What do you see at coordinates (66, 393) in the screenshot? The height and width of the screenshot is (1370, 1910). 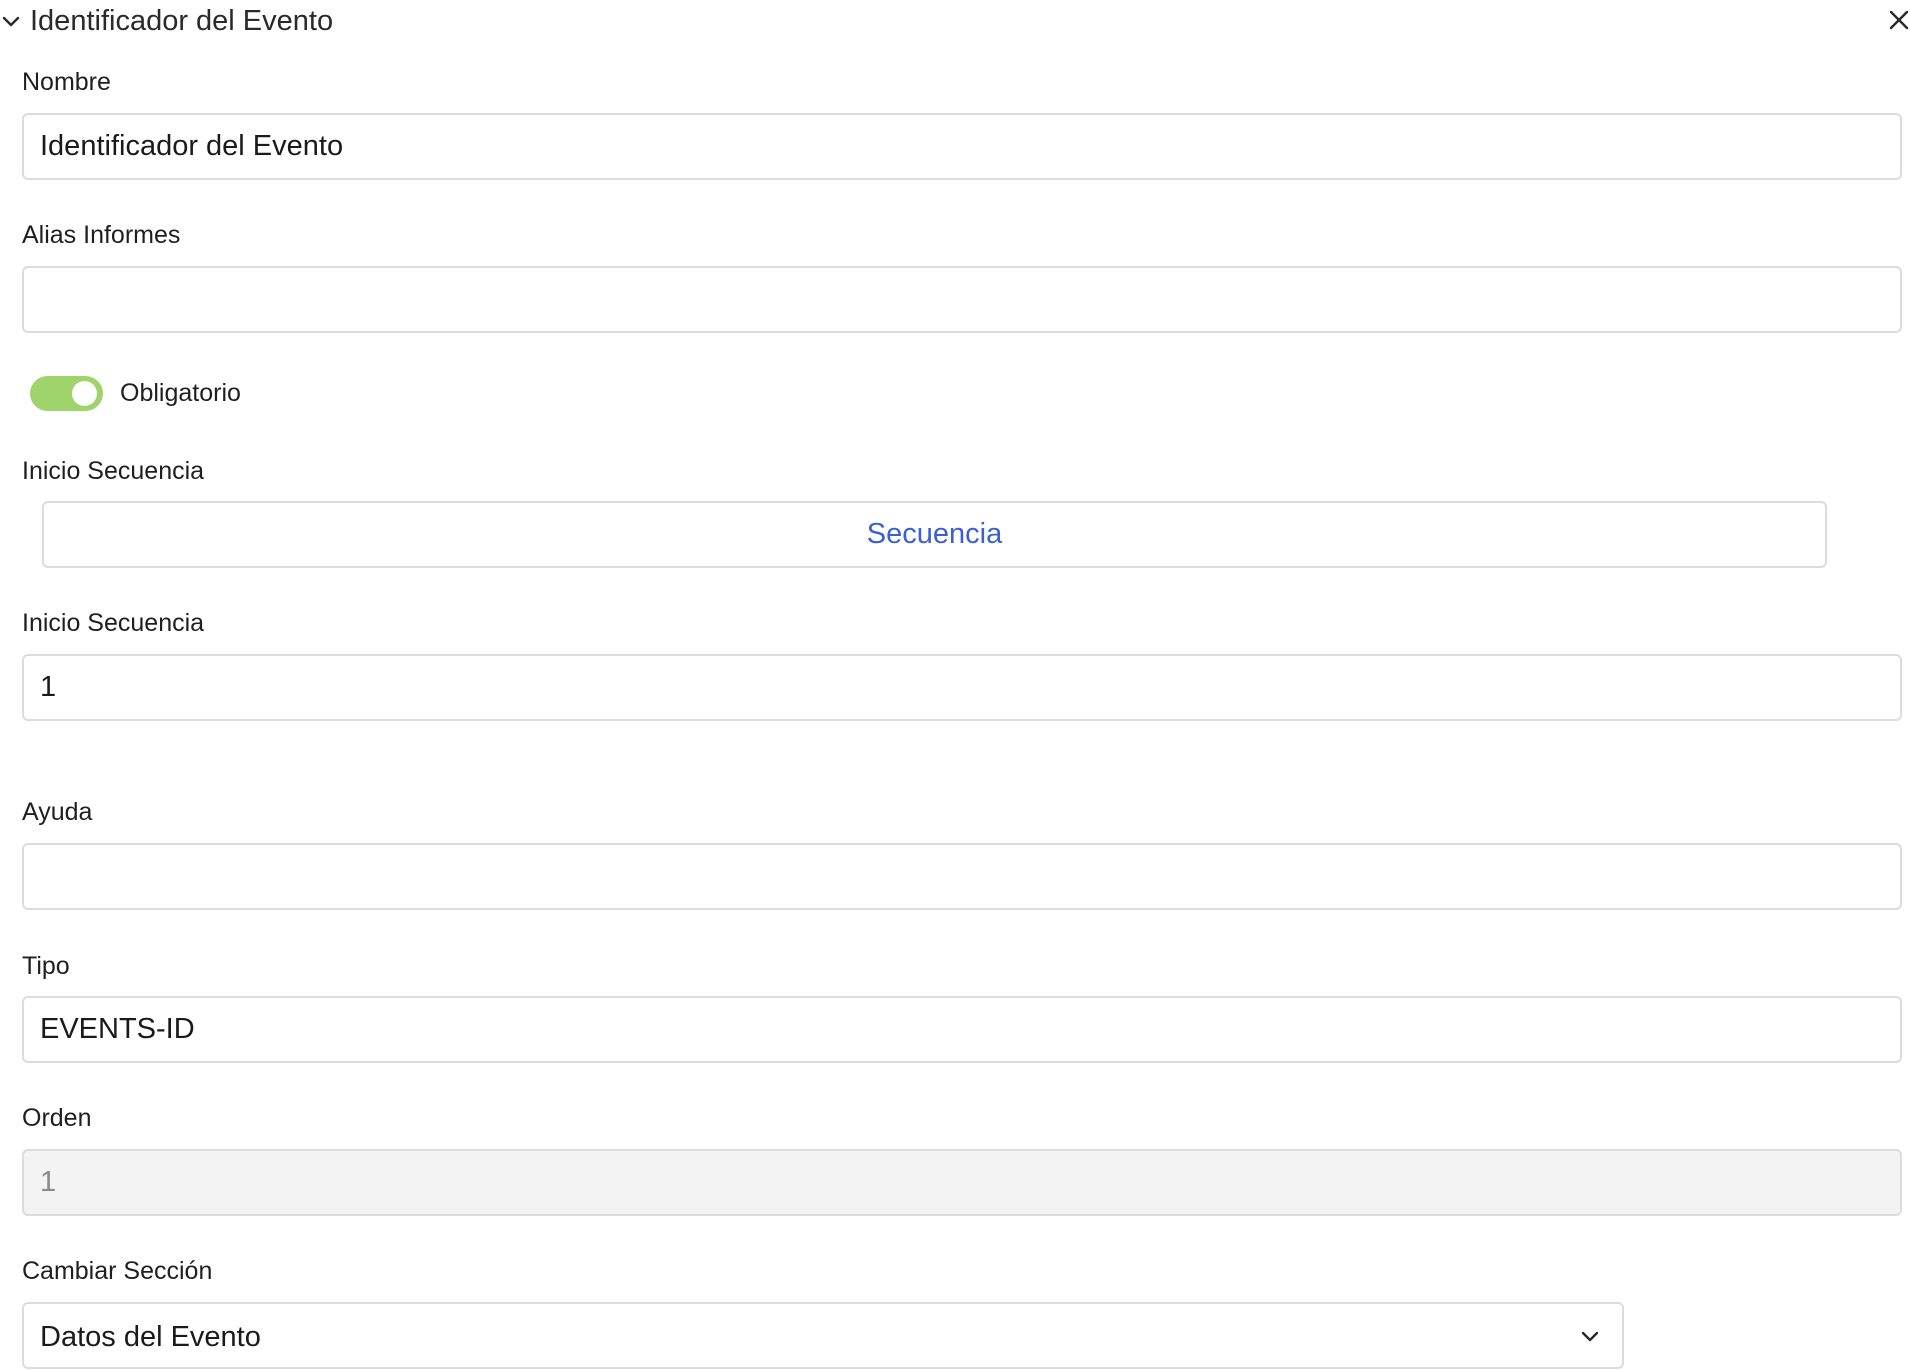 I see `obligatorio-toggle` at bounding box center [66, 393].